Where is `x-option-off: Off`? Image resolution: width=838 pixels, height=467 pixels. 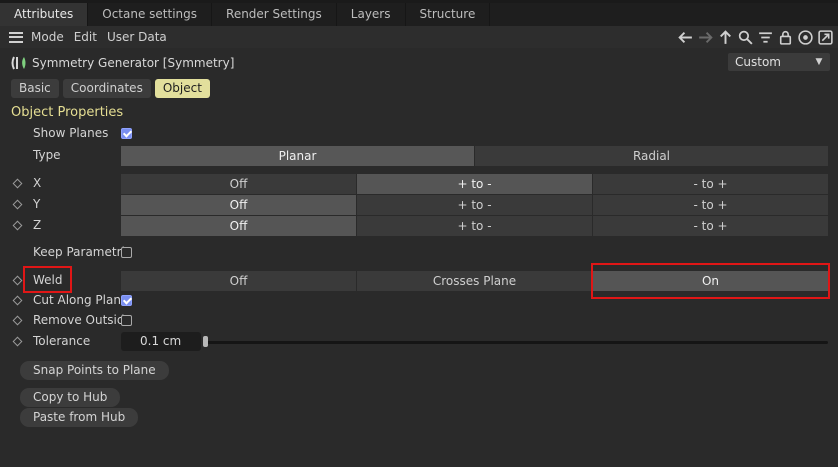
x-option-off: Off is located at coordinates (239, 184).